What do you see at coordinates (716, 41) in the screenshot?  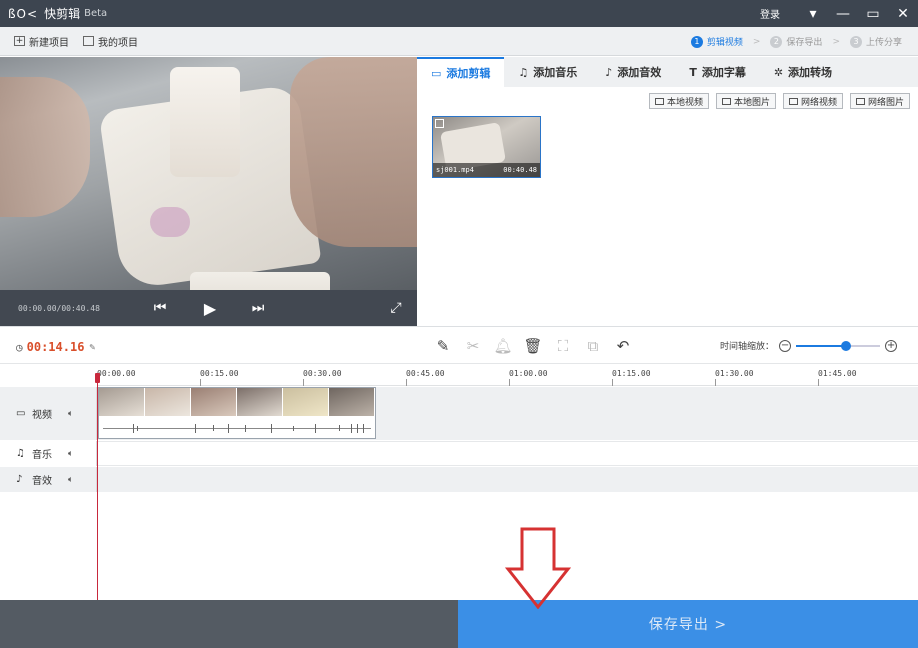 I see `step-edit: 1 剪辑视频` at bounding box center [716, 41].